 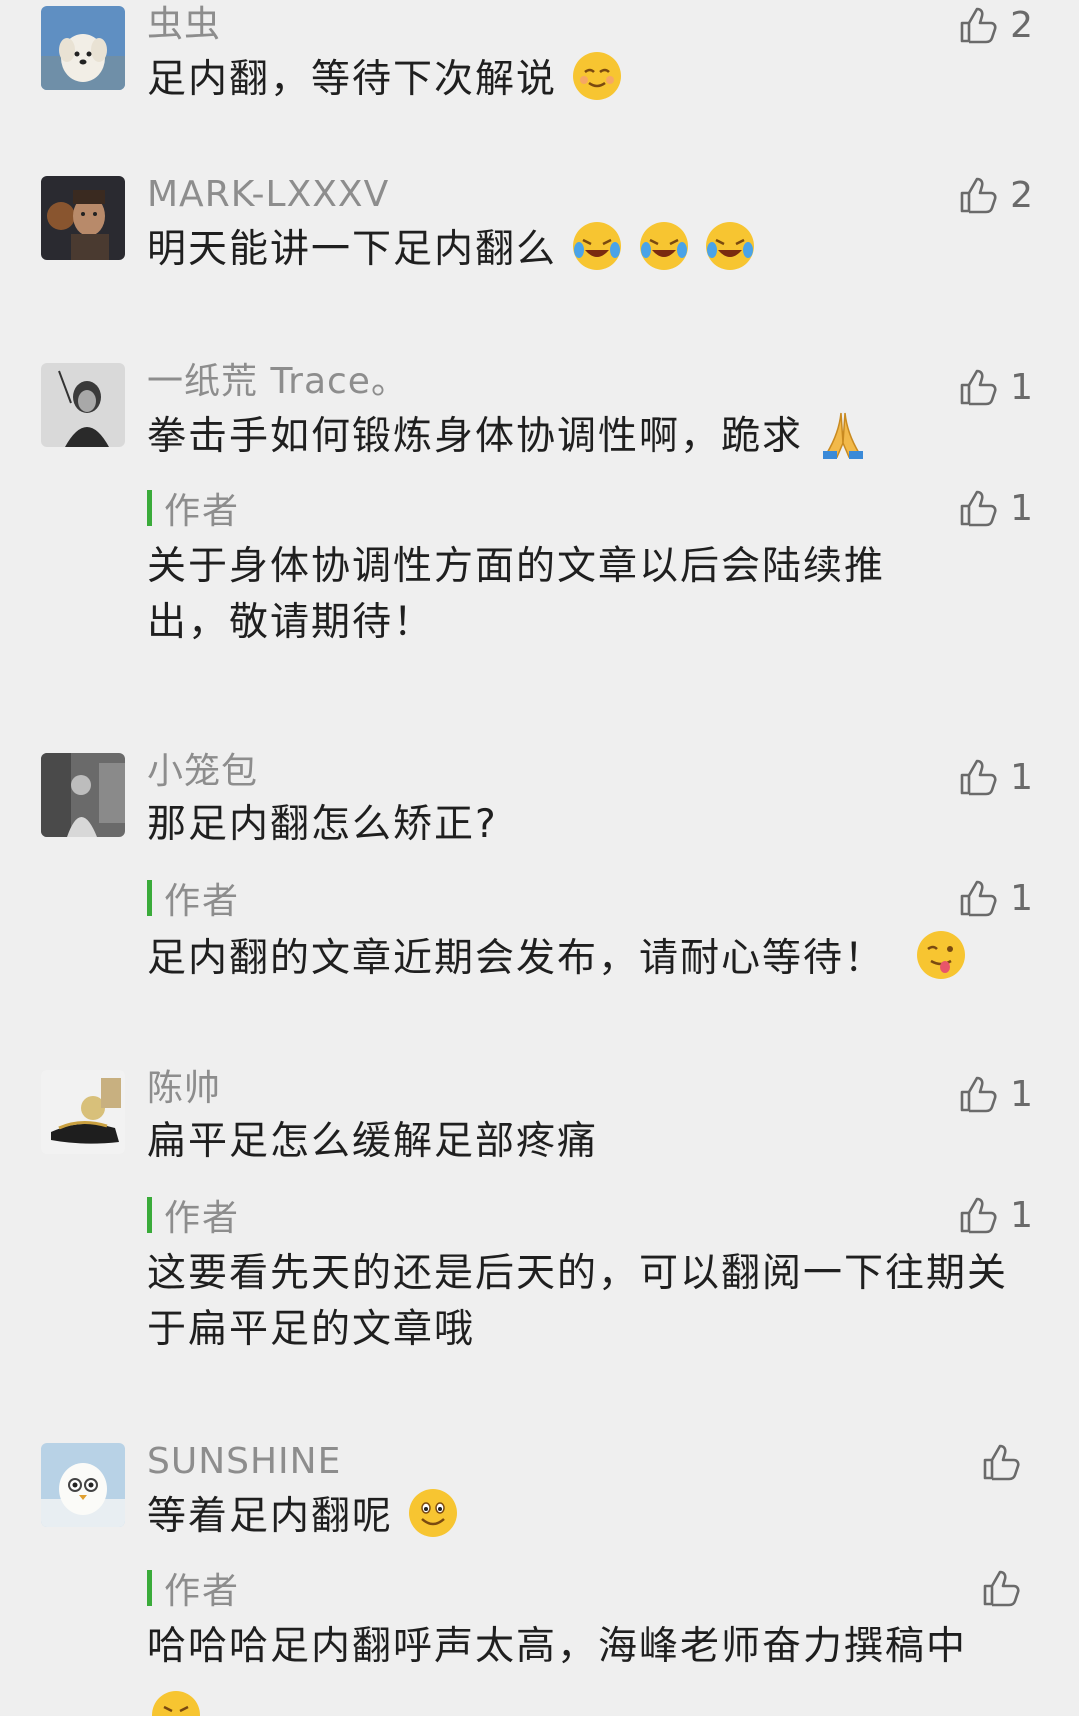 I want to click on comment-body: 明天能讲一下足内翻么, so click(x=352, y=249).